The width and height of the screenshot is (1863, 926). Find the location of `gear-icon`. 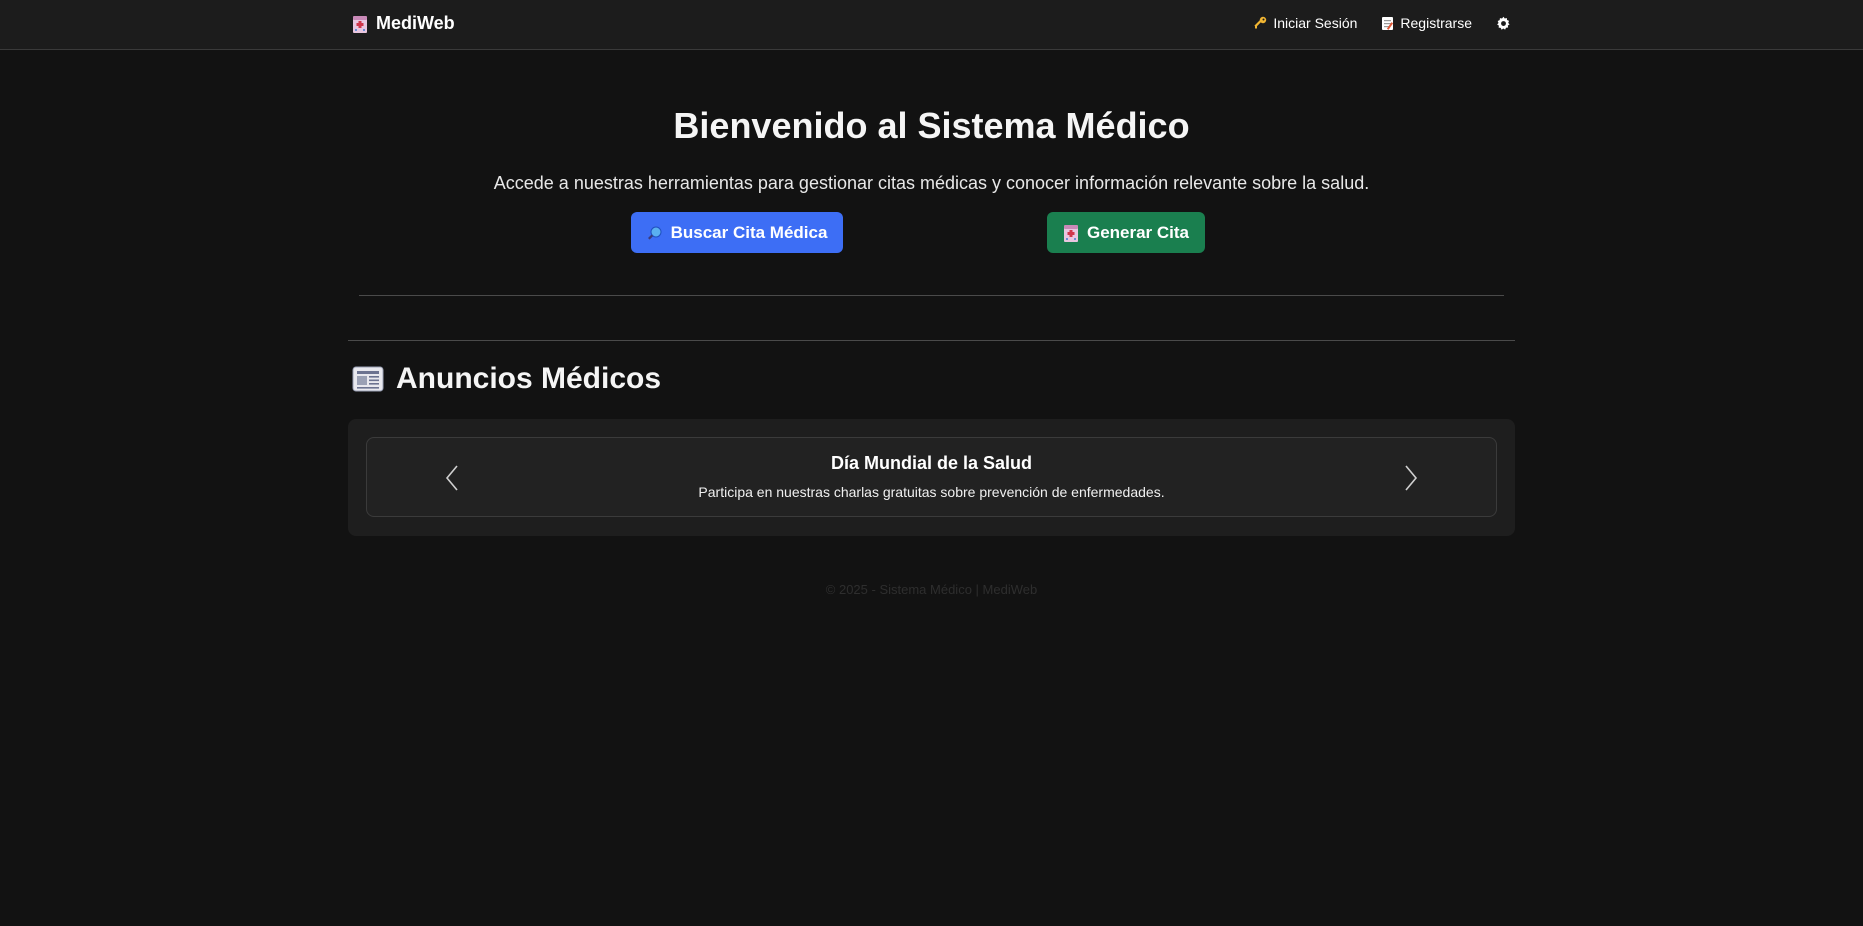

gear-icon is located at coordinates (1503, 23).